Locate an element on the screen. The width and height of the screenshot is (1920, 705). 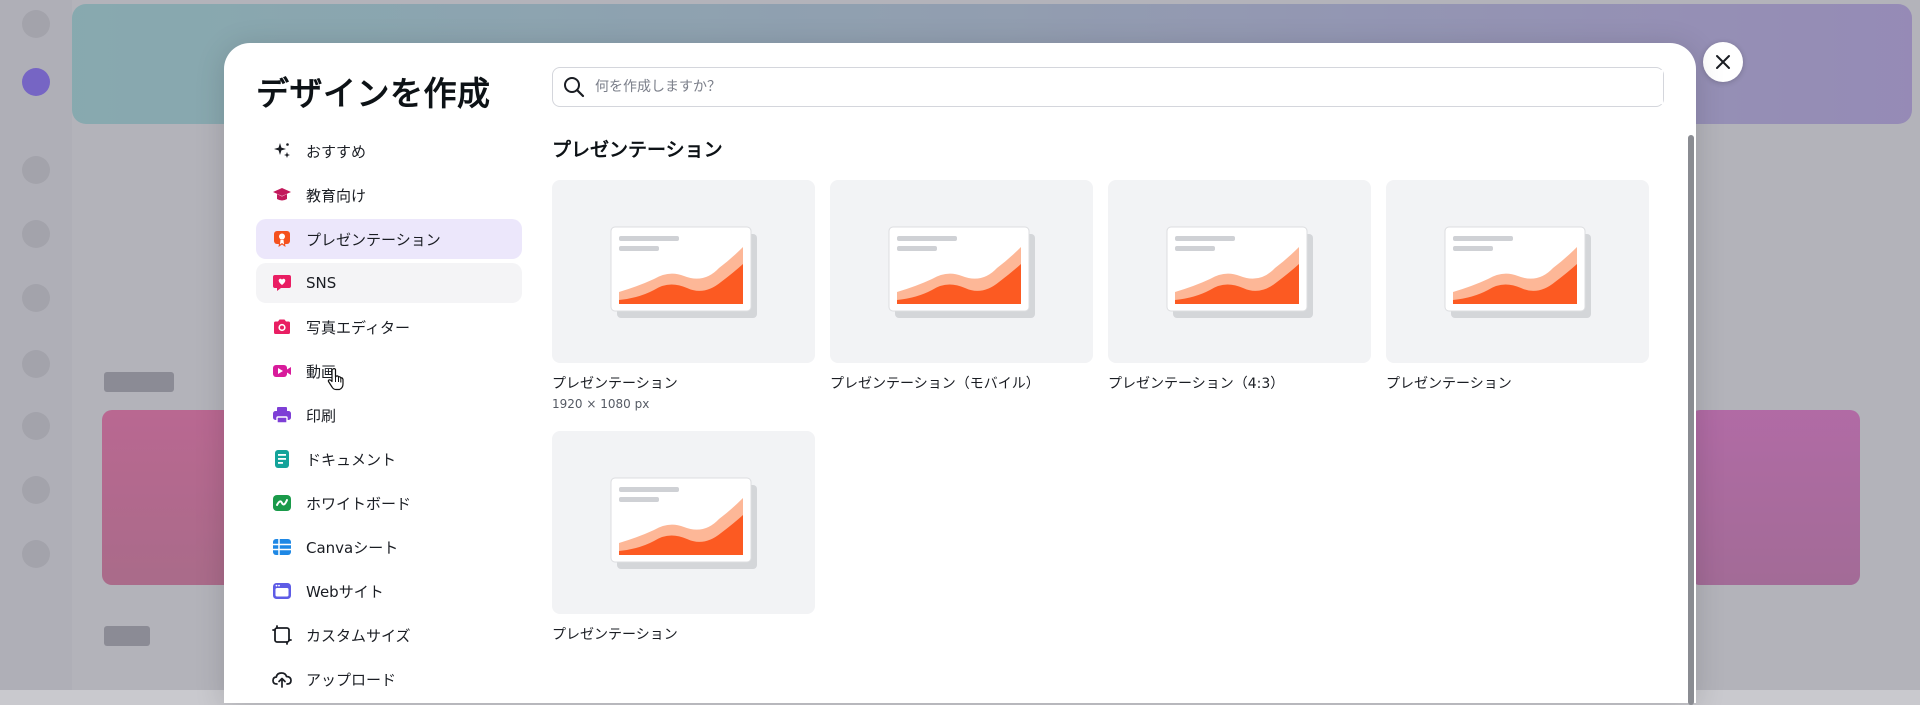
sidebar-item-label: 印刷 is located at coordinates (321, 415).